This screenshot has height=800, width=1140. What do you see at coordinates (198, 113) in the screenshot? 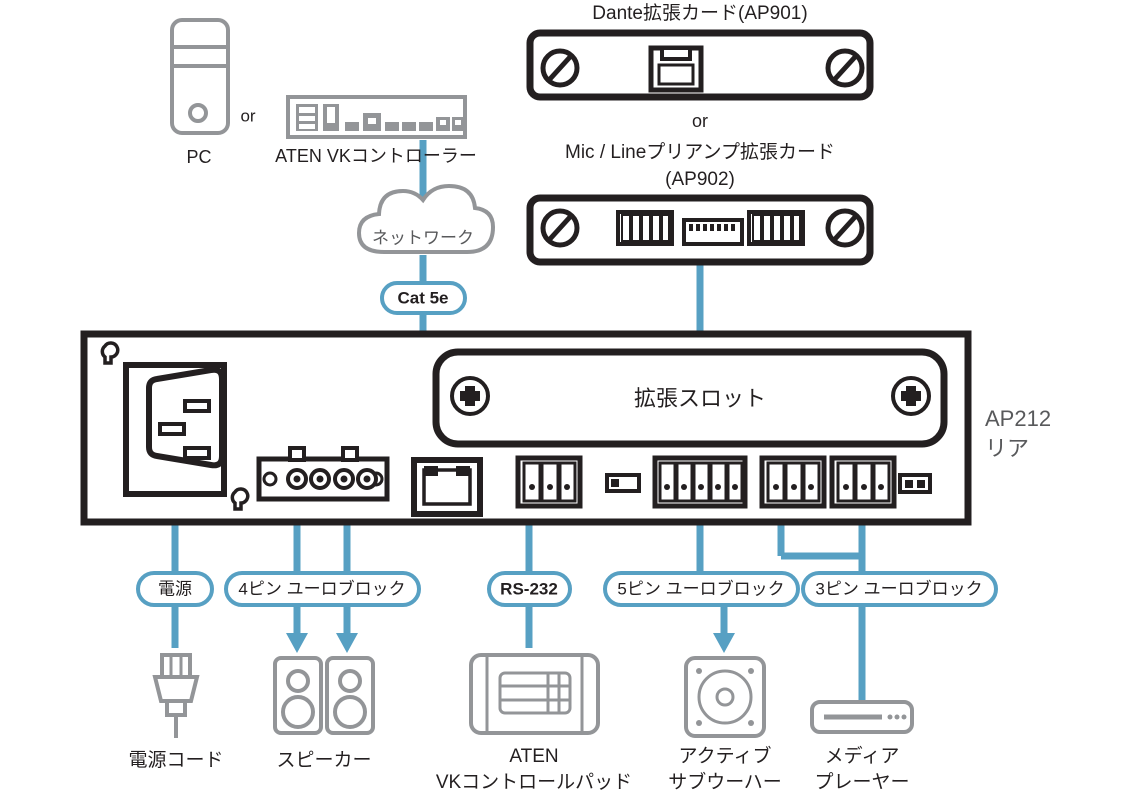
I see `pc-power-button` at bounding box center [198, 113].